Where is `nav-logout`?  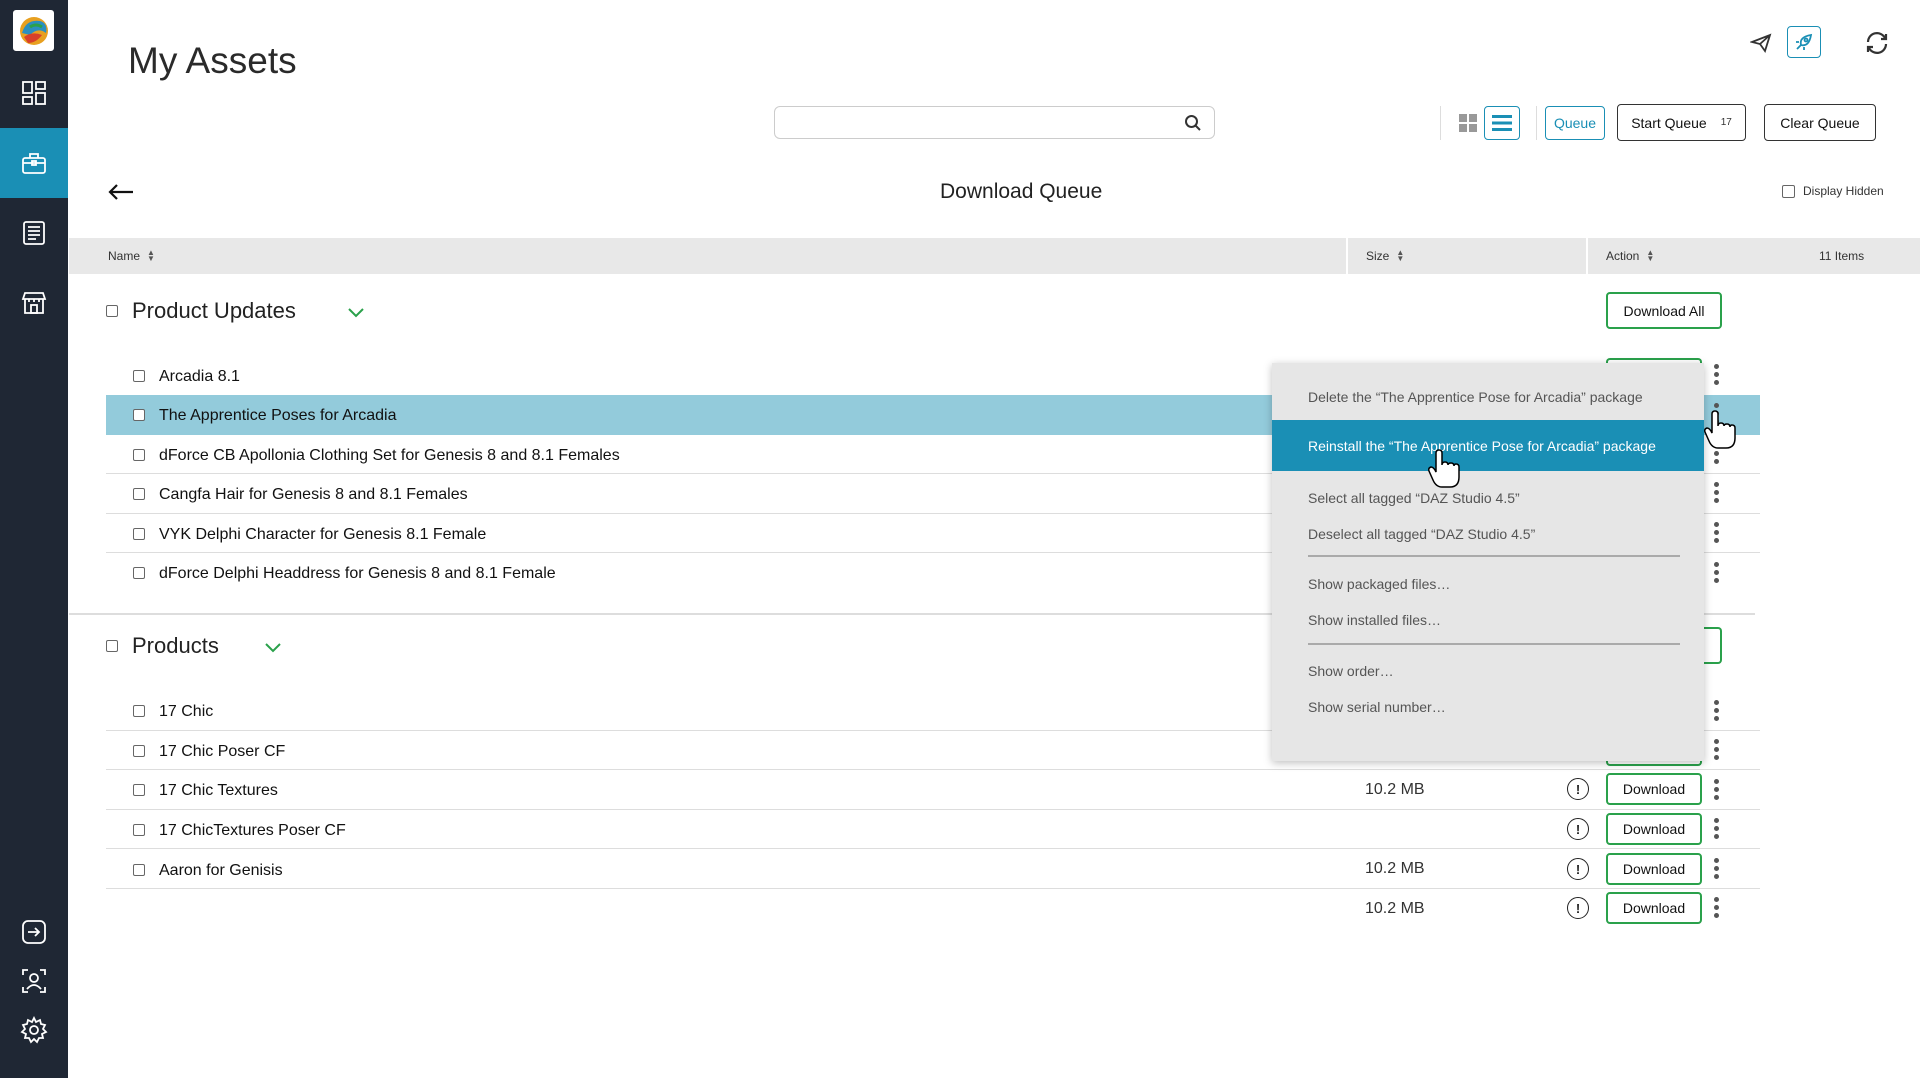 nav-logout is located at coordinates (34, 932).